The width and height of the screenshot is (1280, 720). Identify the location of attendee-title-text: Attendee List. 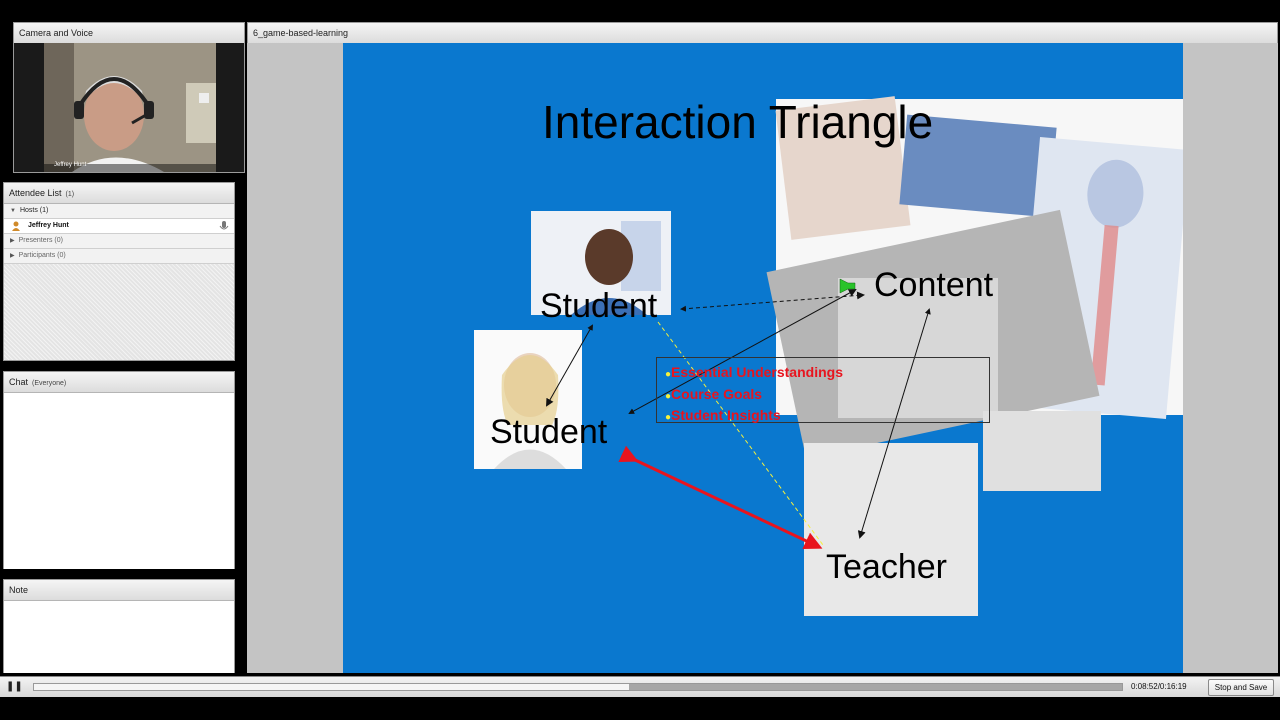
(35, 193).